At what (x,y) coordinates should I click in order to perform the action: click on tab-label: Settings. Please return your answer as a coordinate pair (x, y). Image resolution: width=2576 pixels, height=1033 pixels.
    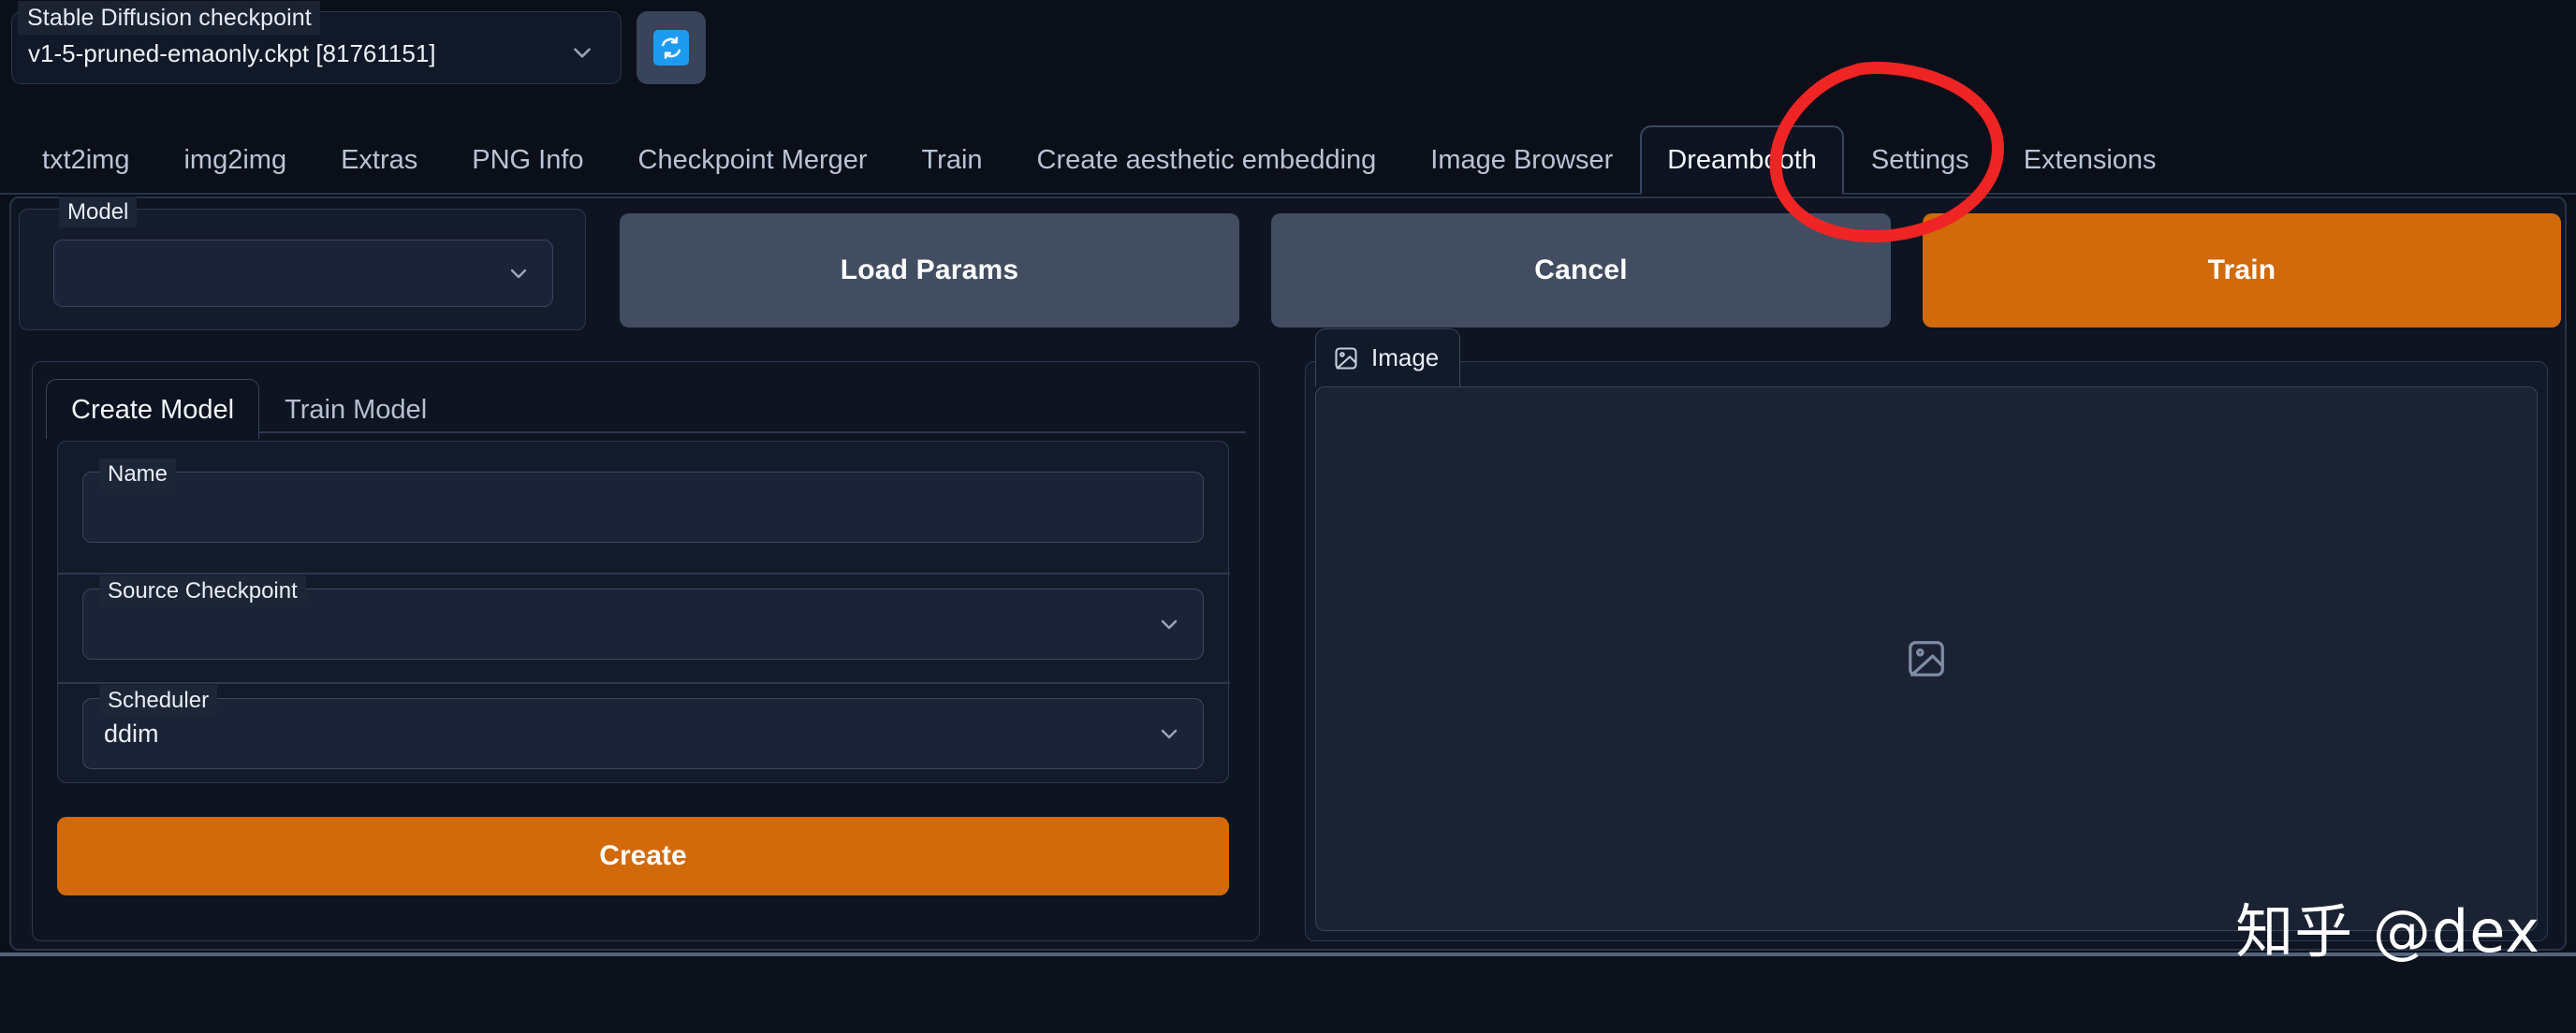
    Looking at the image, I should click on (1919, 160).